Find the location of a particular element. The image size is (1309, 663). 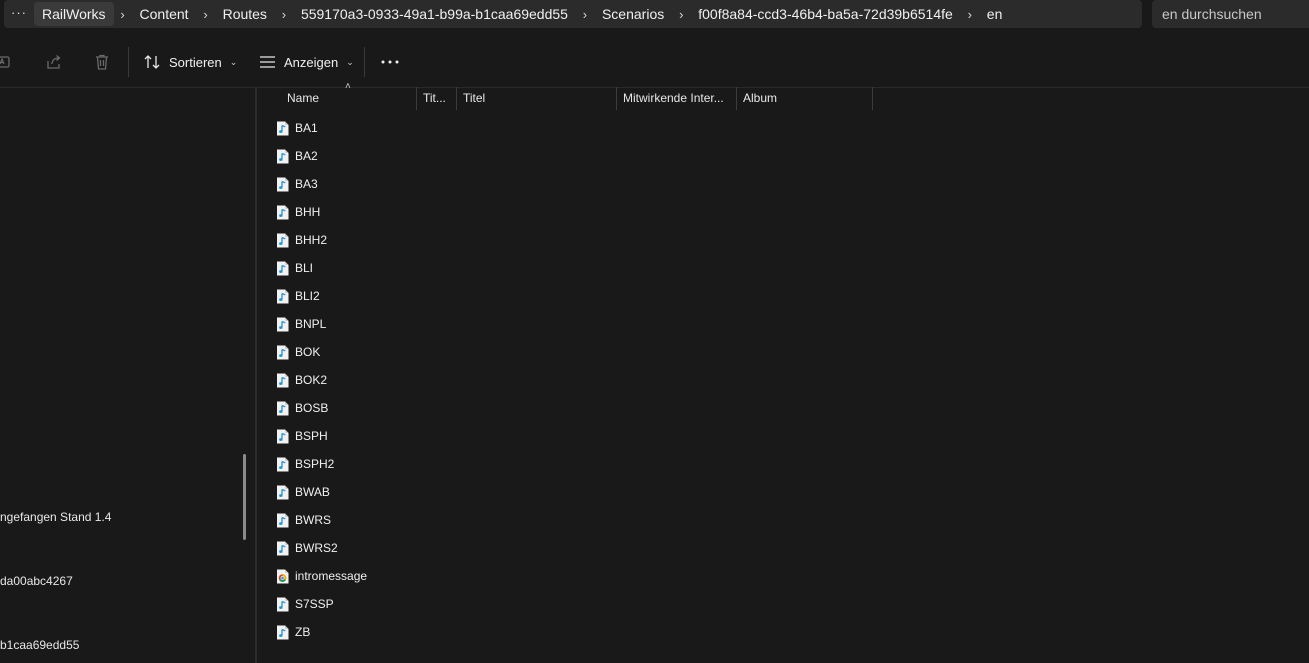

file-row: BLI2 is located at coordinates (298, 296).